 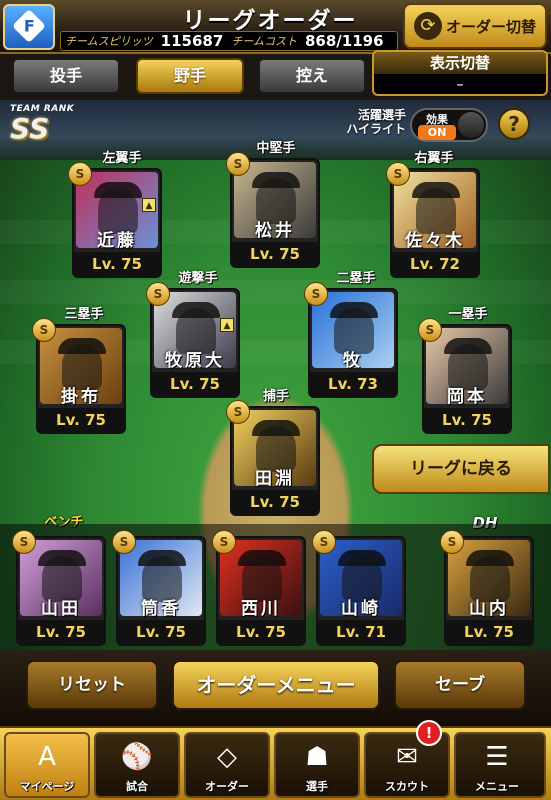 What do you see at coordinates (59, 588) in the screenshot?
I see `bench-card-1: 山田 Lv. 75 S` at bounding box center [59, 588].